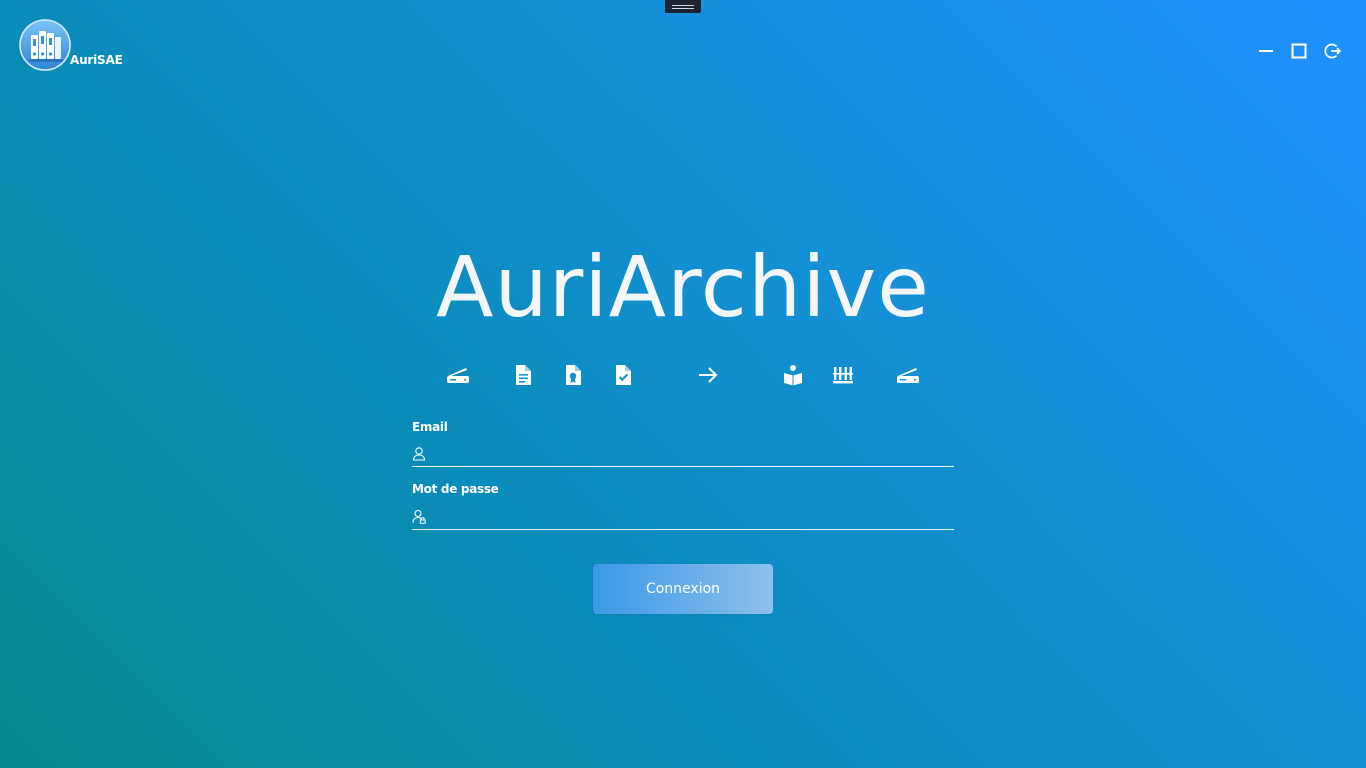  I want to click on email-label: Email, so click(430, 427).